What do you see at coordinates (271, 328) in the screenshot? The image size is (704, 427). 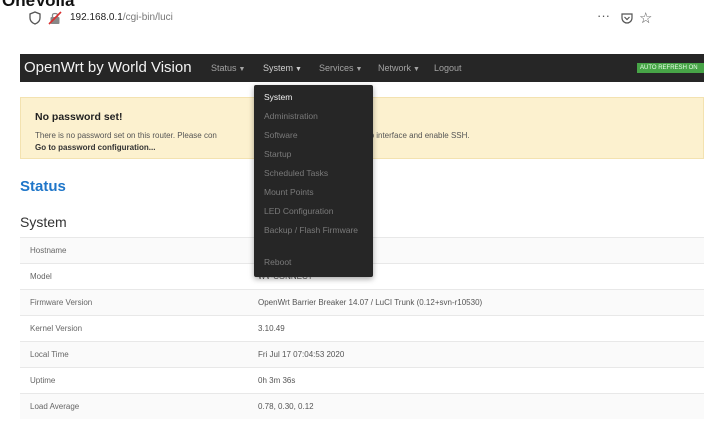 I see `row-value: 3.10.49` at bounding box center [271, 328].